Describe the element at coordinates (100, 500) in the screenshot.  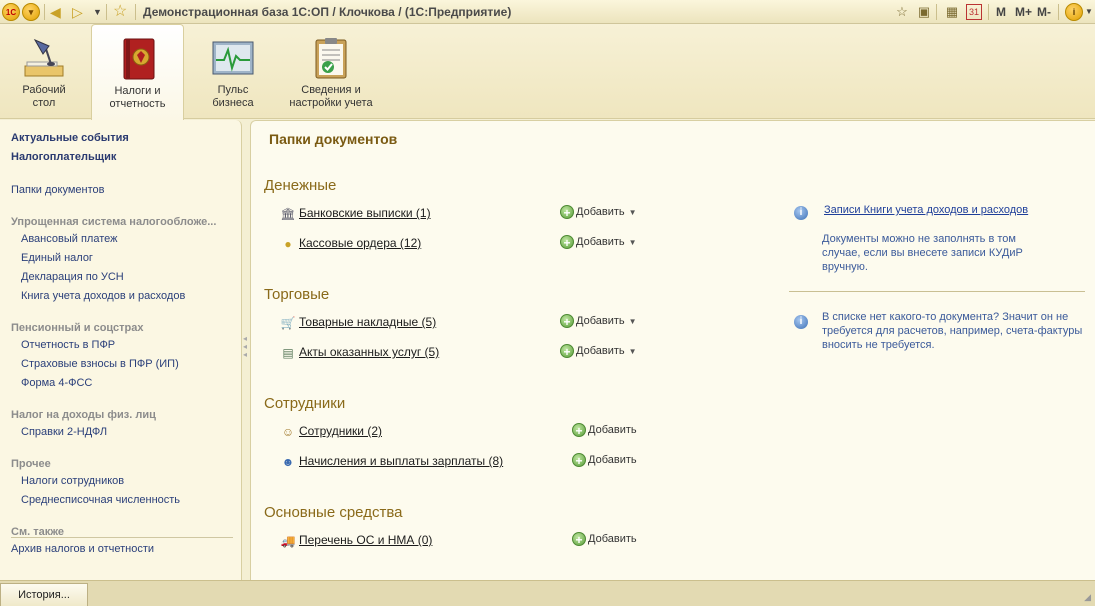
I see `nav-item-headcount: Среднесписочная численность` at that location.